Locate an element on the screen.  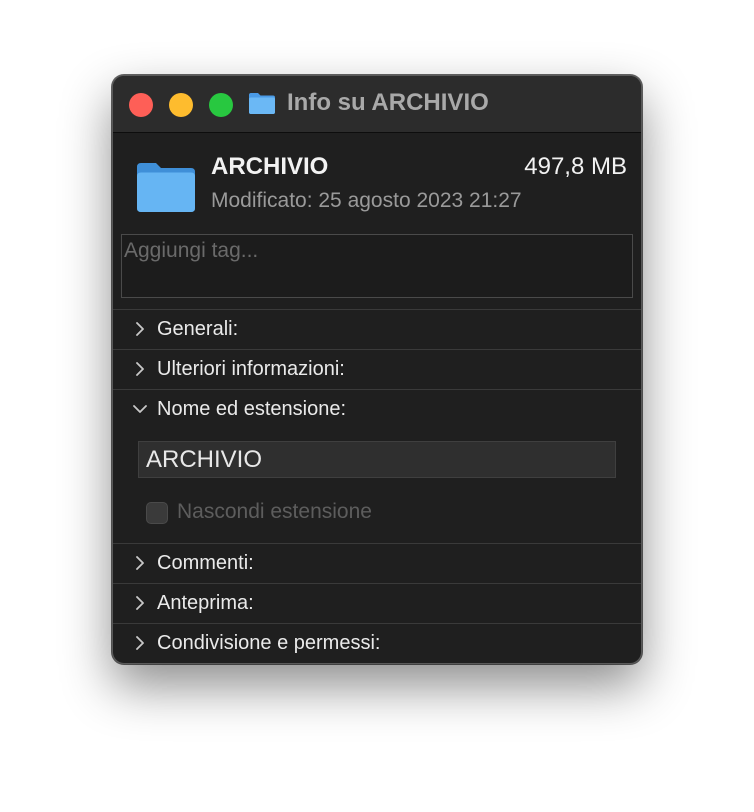
hide-extension-label: Nascondi estensione is located at coordinates (274, 511).